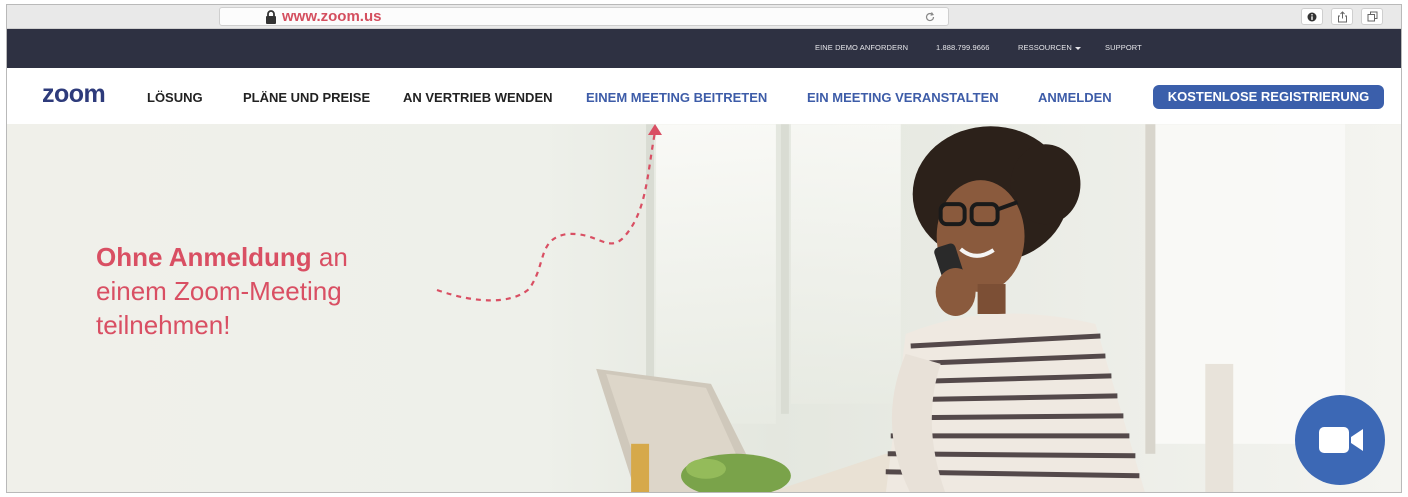  Describe the element at coordinates (332, 16) in the screenshot. I see `url-text: www.zoom.us` at that location.